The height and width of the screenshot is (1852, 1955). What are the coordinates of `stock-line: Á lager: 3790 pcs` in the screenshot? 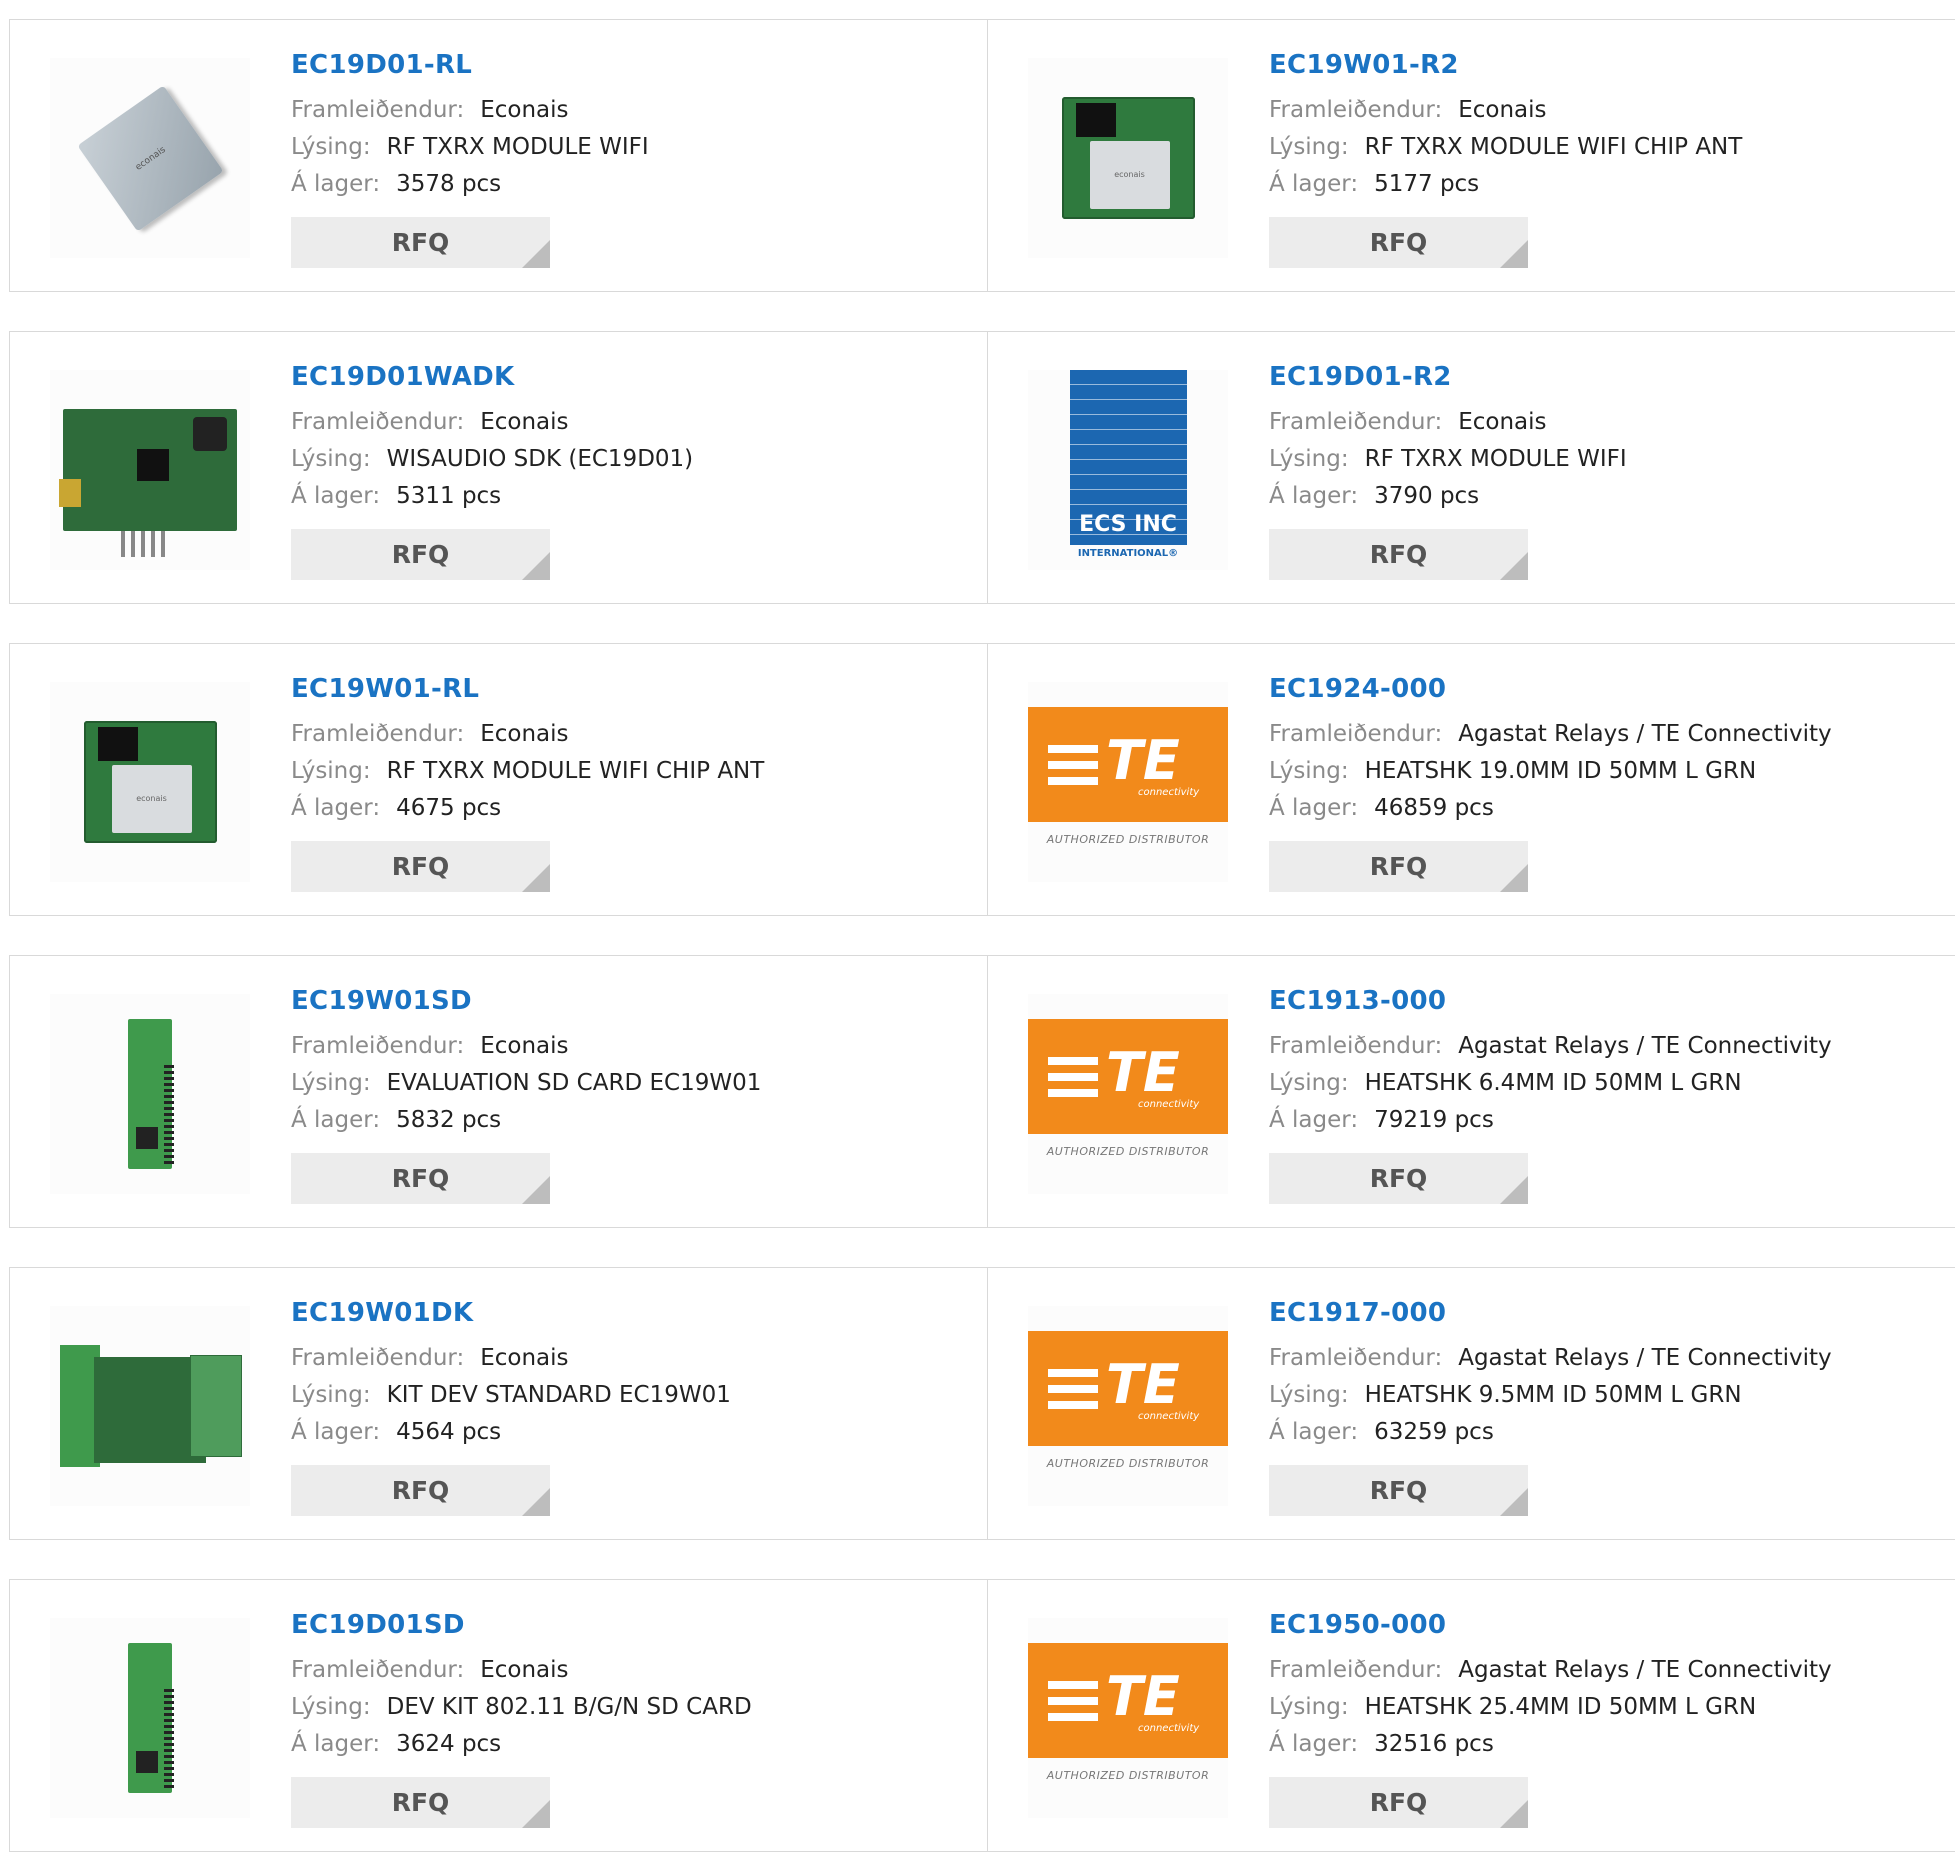 It's located at (1589, 496).